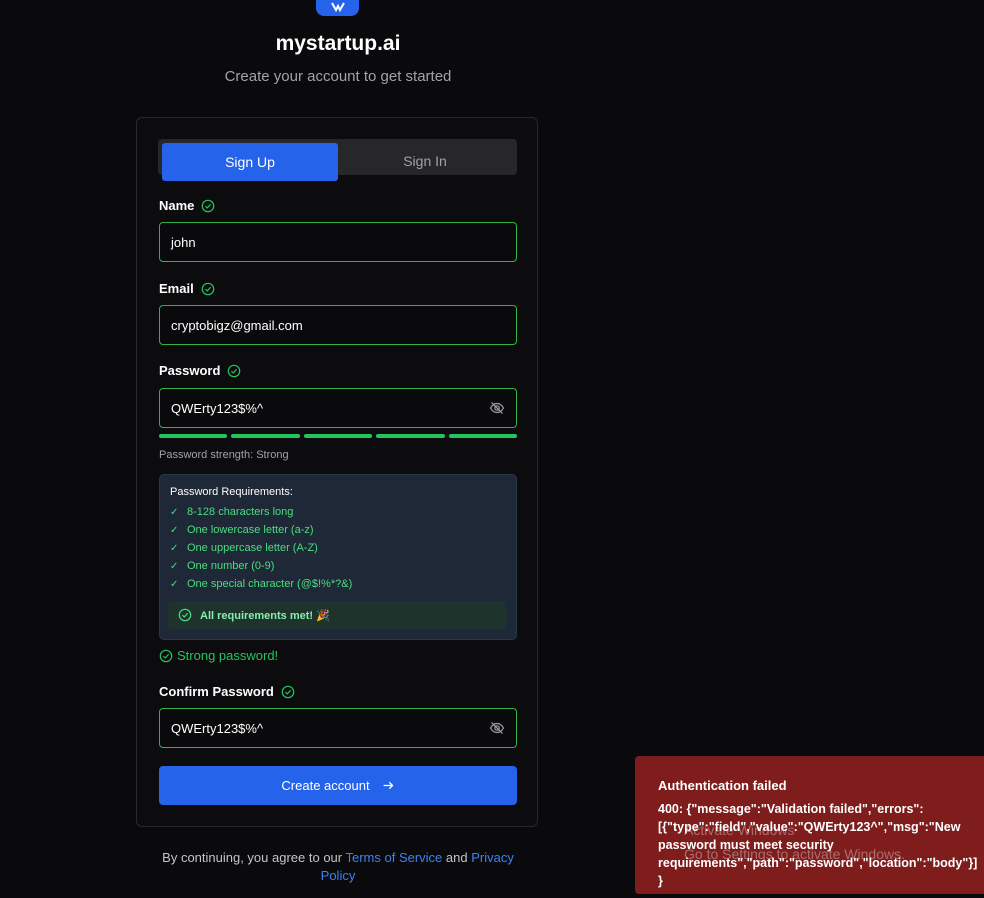 The width and height of the screenshot is (984, 898). What do you see at coordinates (231, 492) in the screenshot?
I see `requirements-title: Password Requirements:` at bounding box center [231, 492].